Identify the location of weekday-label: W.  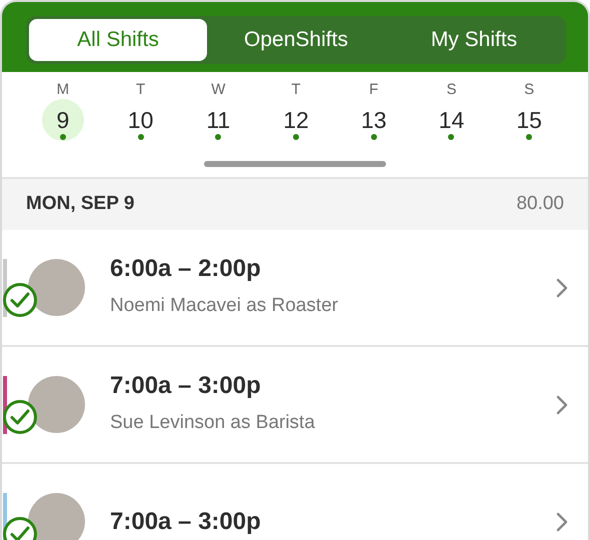
(218, 90).